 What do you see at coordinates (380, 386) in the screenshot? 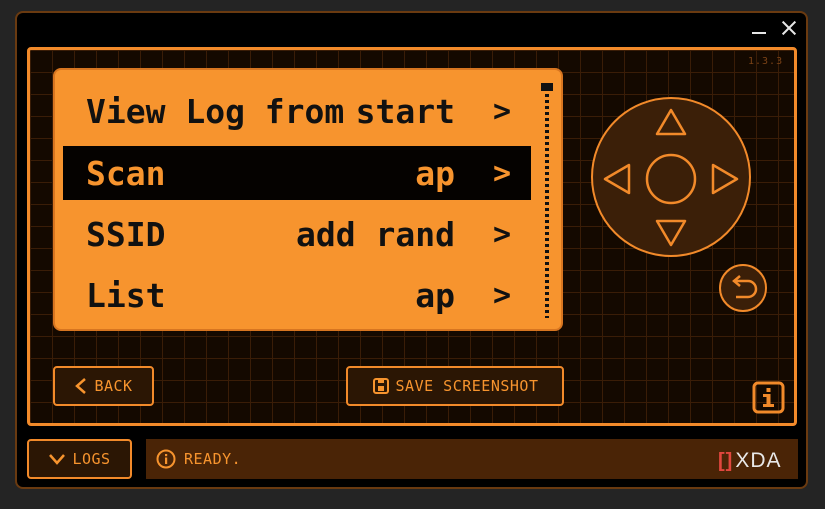
I see `save-icon` at bounding box center [380, 386].